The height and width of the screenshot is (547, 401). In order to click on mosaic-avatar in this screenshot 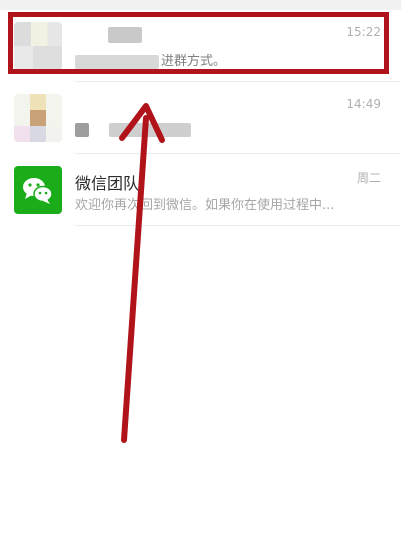, I will do `click(38, 118)`.